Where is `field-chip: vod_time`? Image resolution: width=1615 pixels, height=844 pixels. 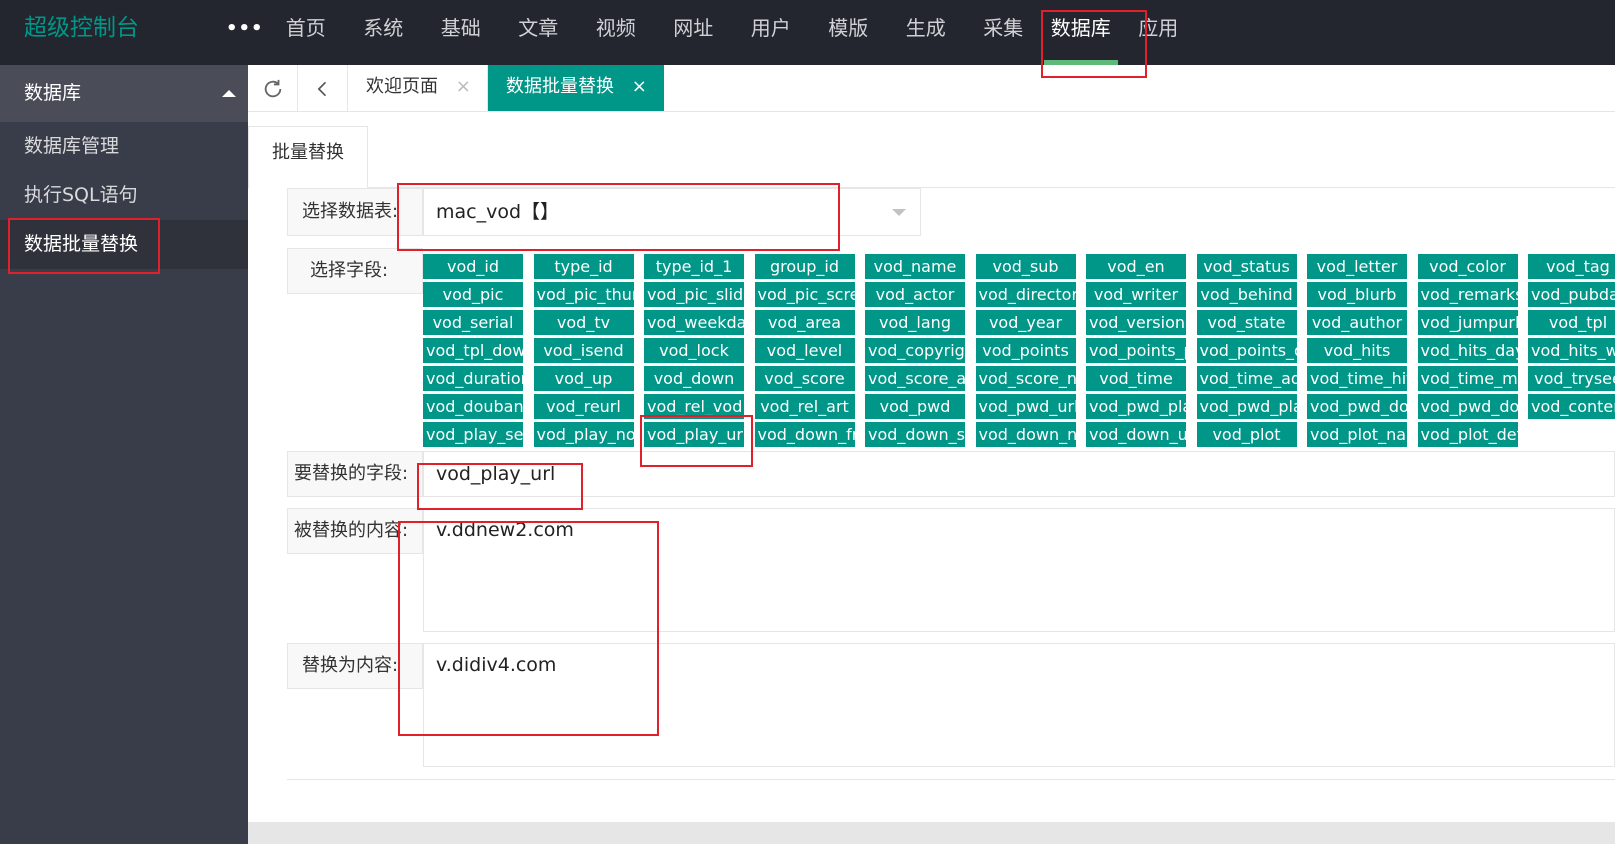
field-chip: vod_time is located at coordinates (1136, 378).